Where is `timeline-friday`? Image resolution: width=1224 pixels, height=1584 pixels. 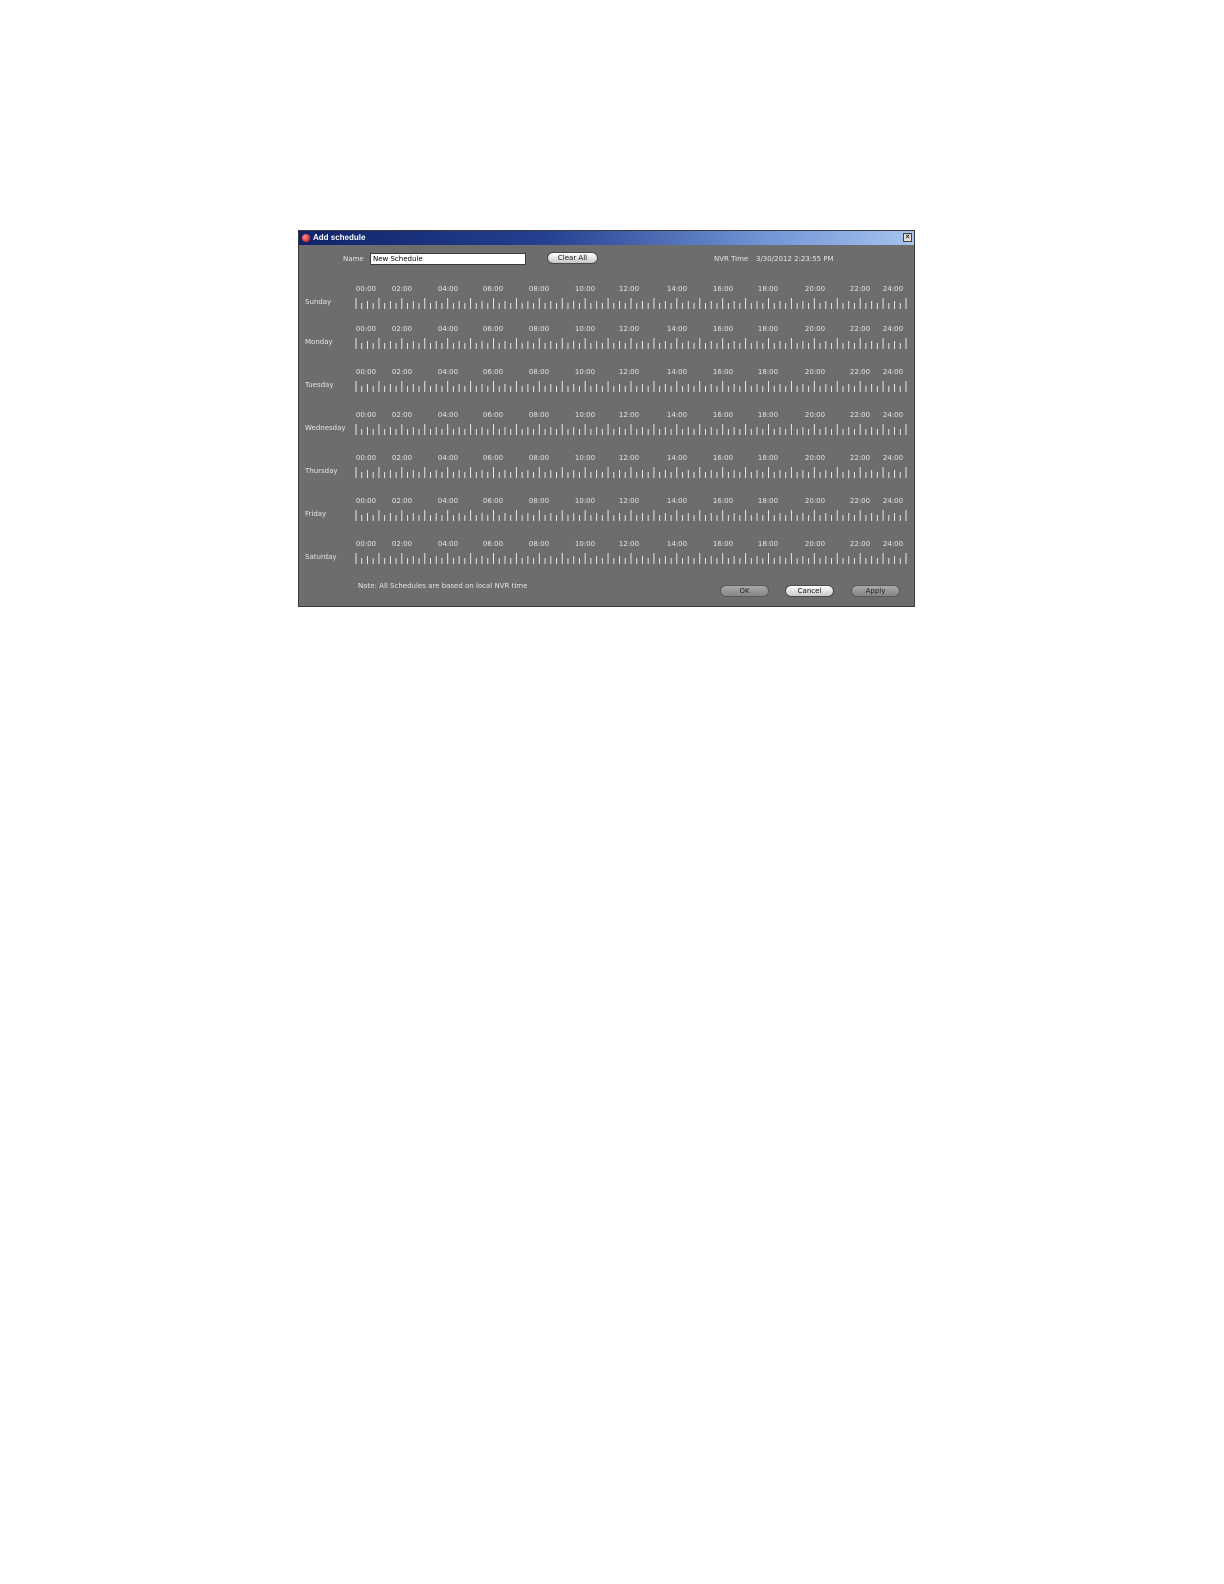
timeline-friday is located at coordinates (631, 515).